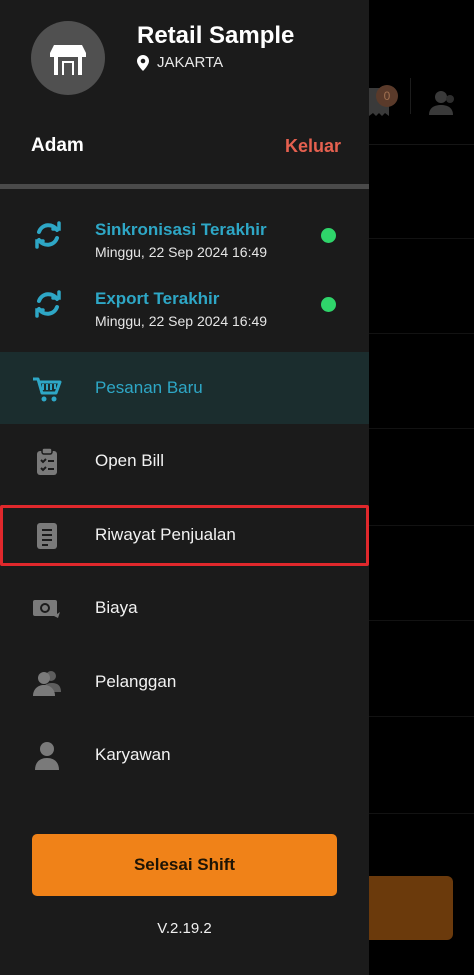 This screenshot has height=975, width=474. Describe the element at coordinates (190, 62) in the screenshot. I see `store-location-text: JAKARTA` at that location.